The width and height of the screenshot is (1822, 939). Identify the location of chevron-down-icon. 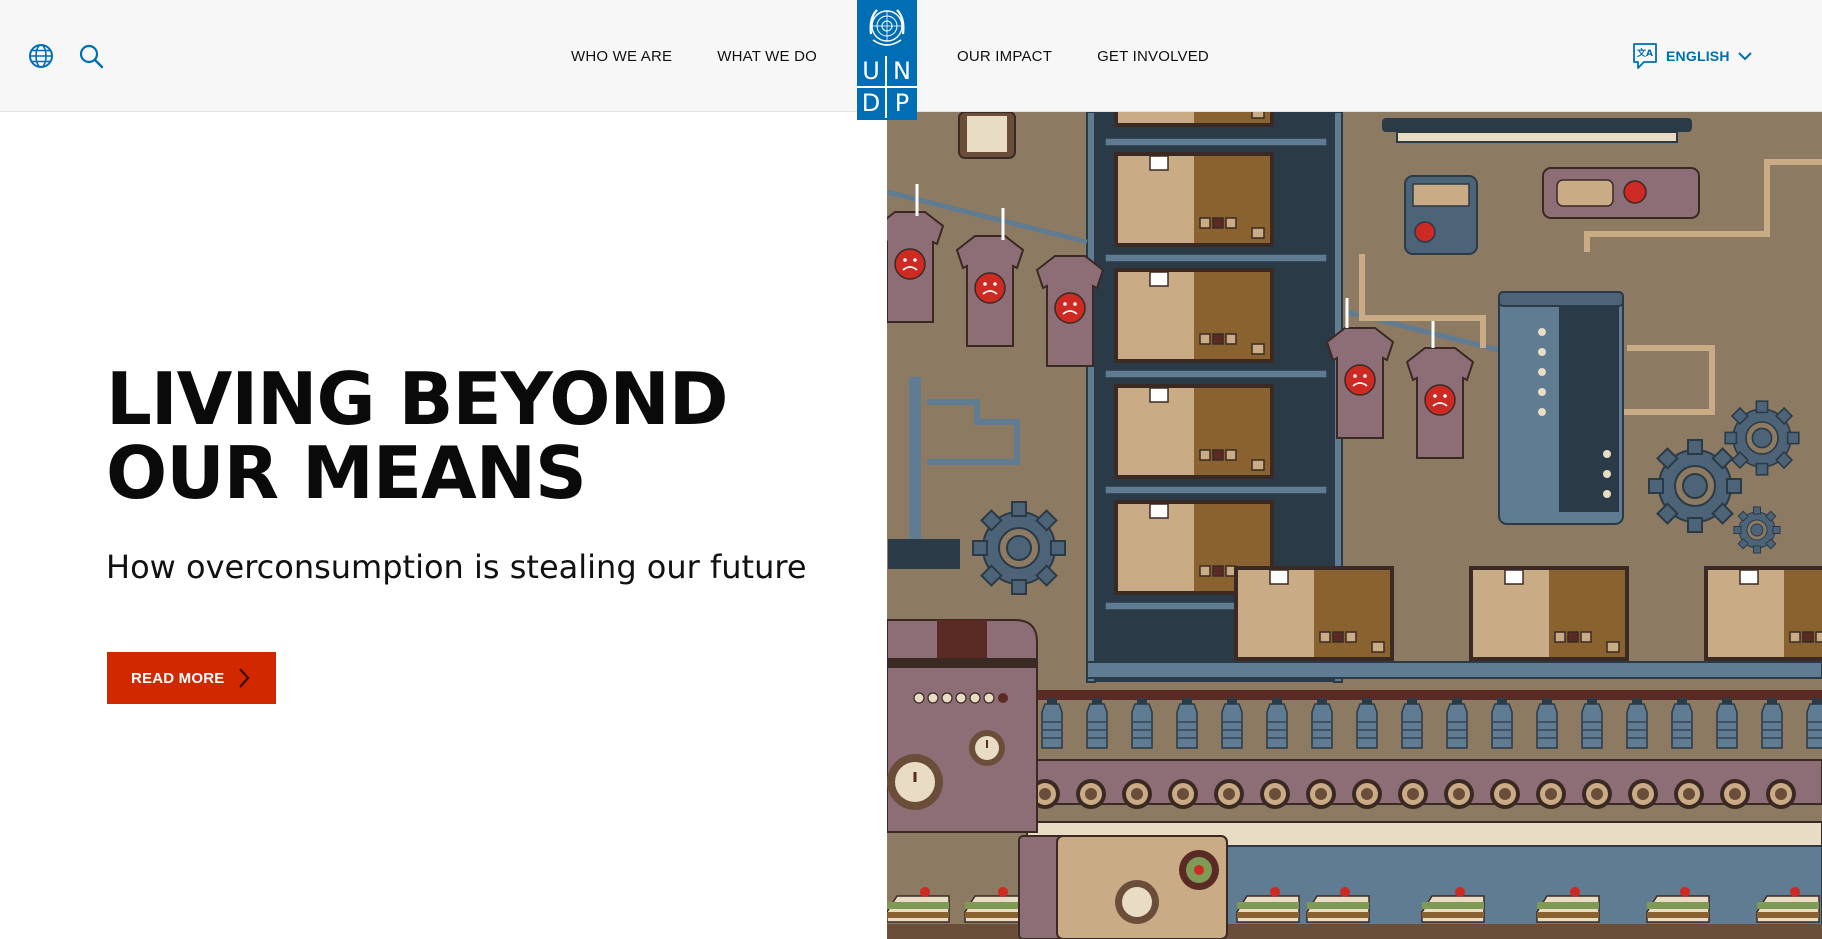
(1744, 56).